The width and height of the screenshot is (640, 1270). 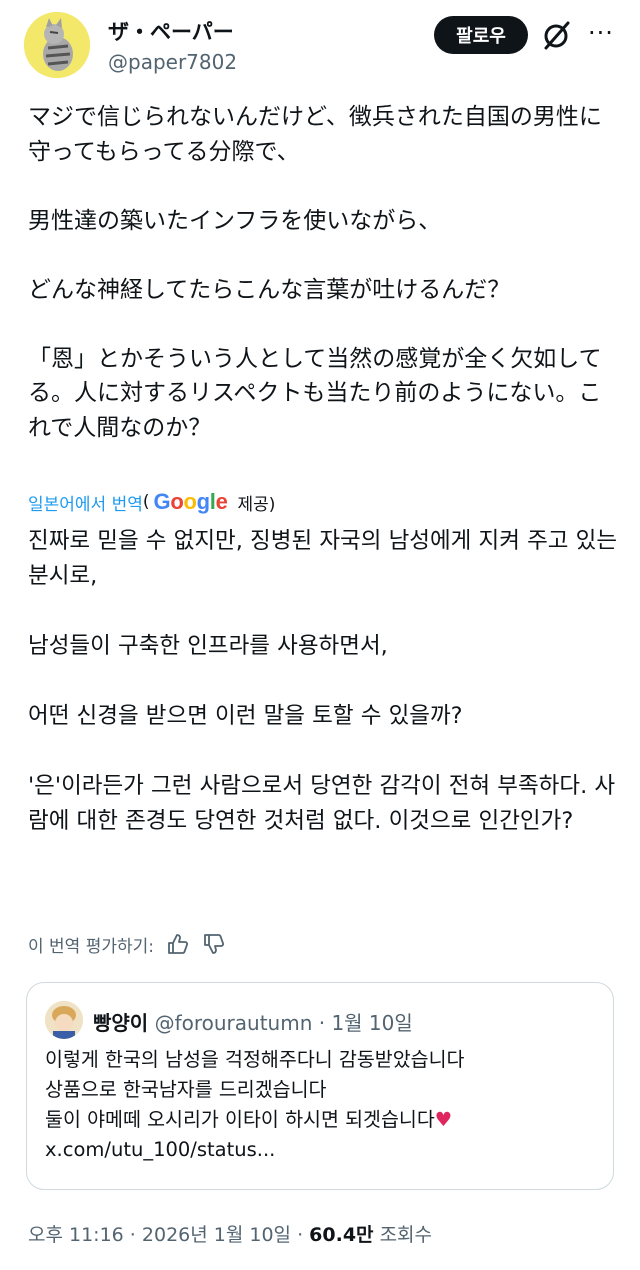 I want to click on open-paren: (, so click(x=146, y=502).